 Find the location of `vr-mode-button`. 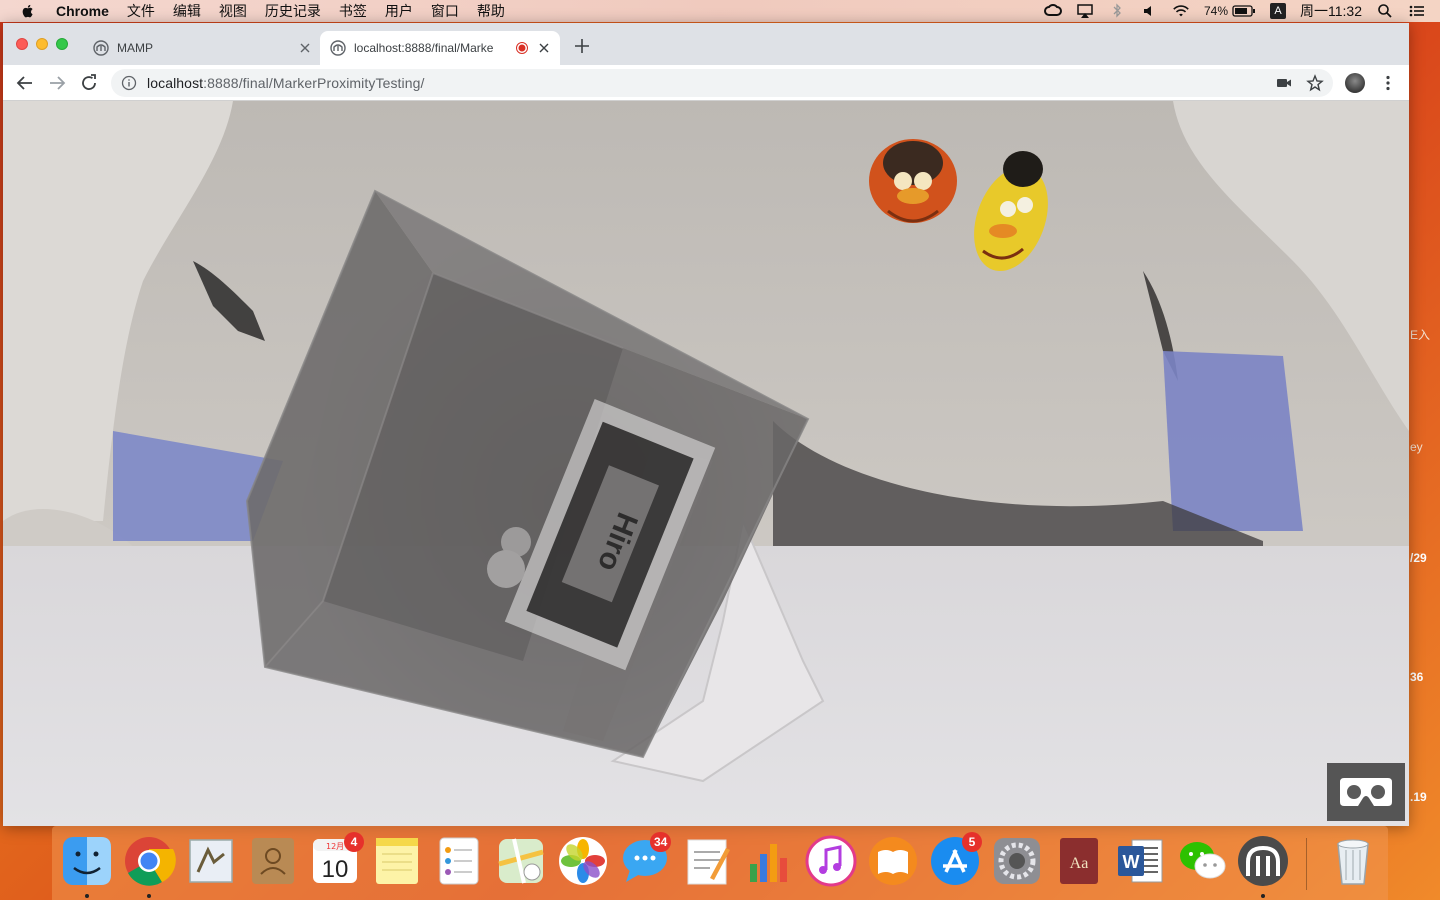

vr-mode-button is located at coordinates (1366, 792).